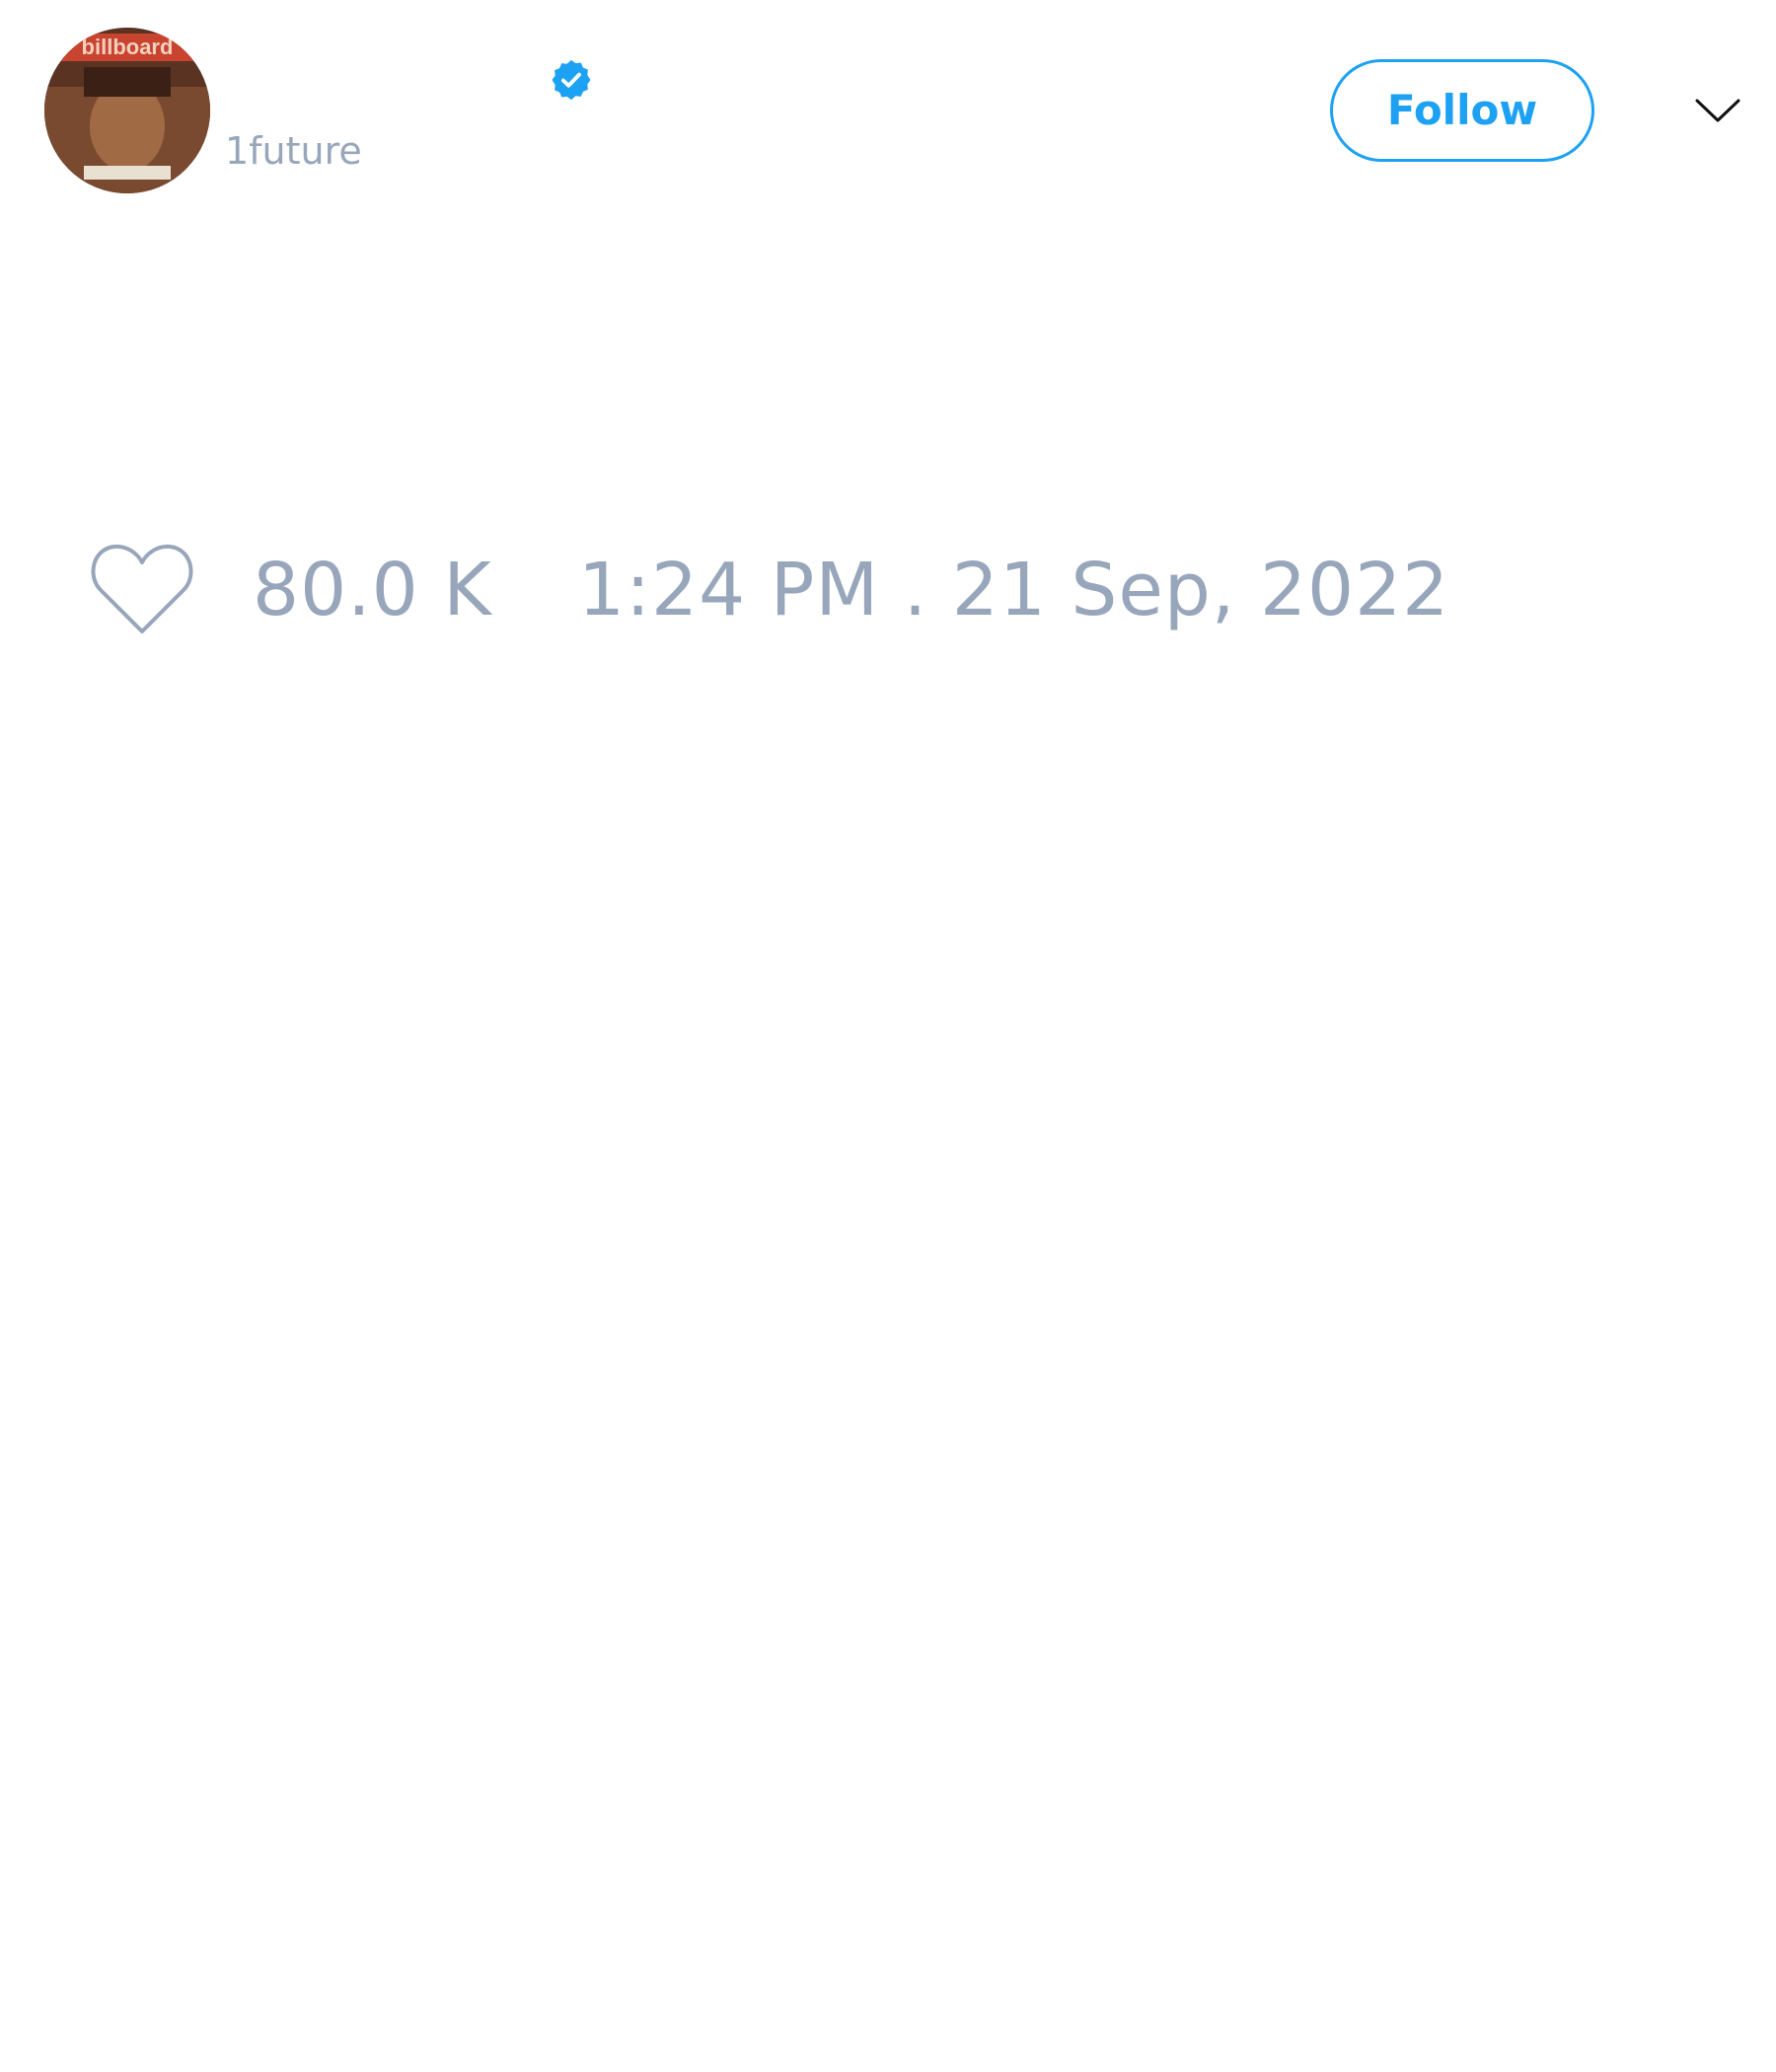 The width and height of the screenshot is (1776, 2072). What do you see at coordinates (1718, 111) in the screenshot?
I see `chevron-down-icon` at bounding box center [1718, 111].